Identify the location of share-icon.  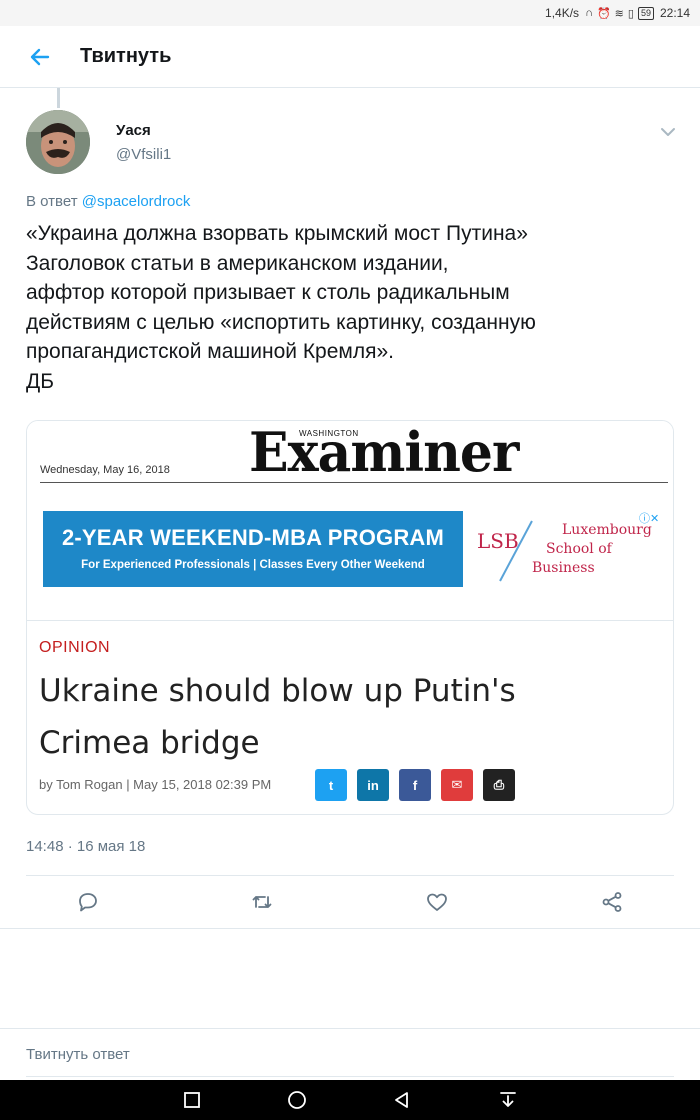
(612, 902).